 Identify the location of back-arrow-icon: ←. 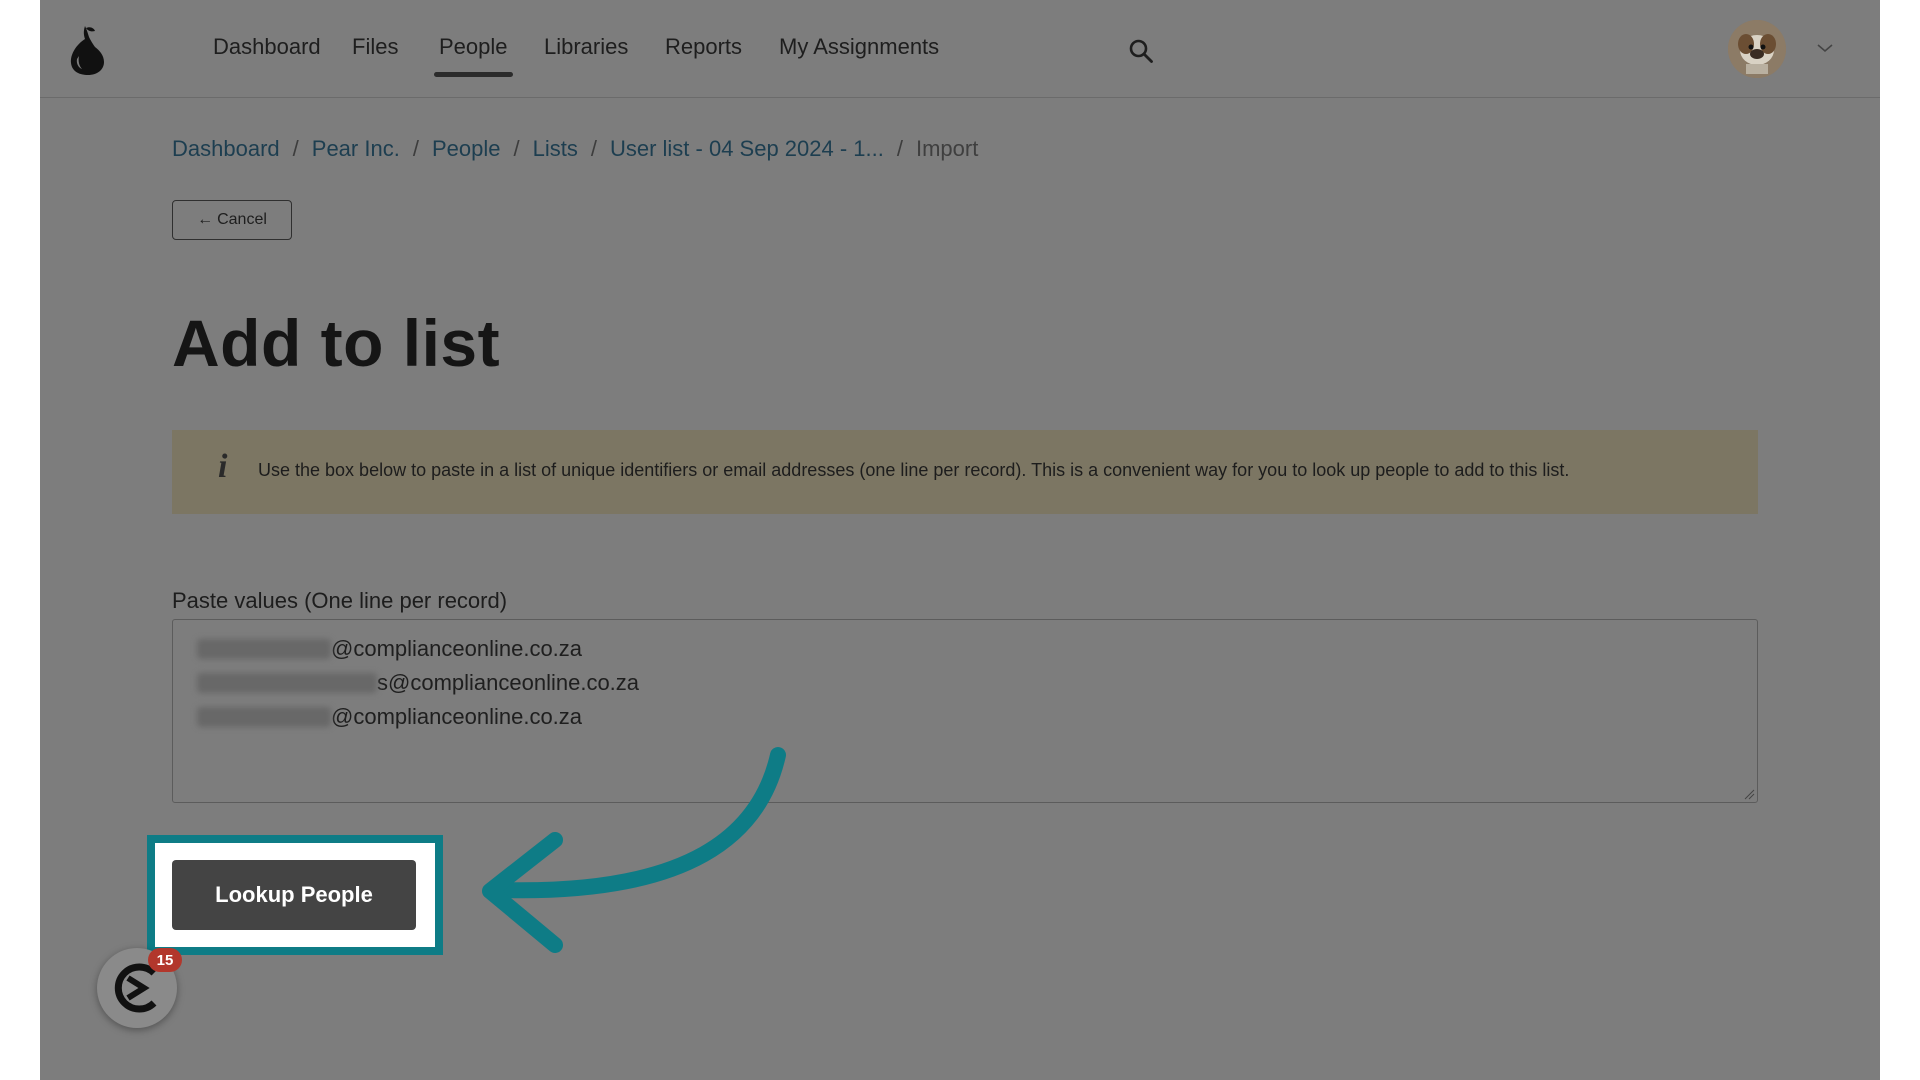
(205, 219).